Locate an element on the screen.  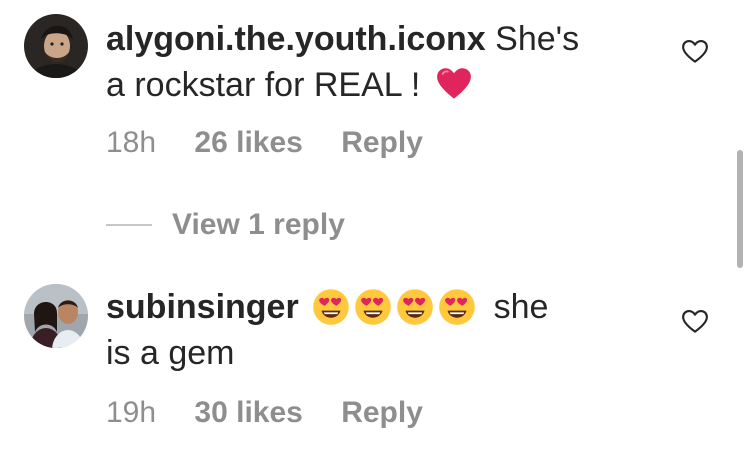
comment-body-line1: she is located at coordinates (521, 307).